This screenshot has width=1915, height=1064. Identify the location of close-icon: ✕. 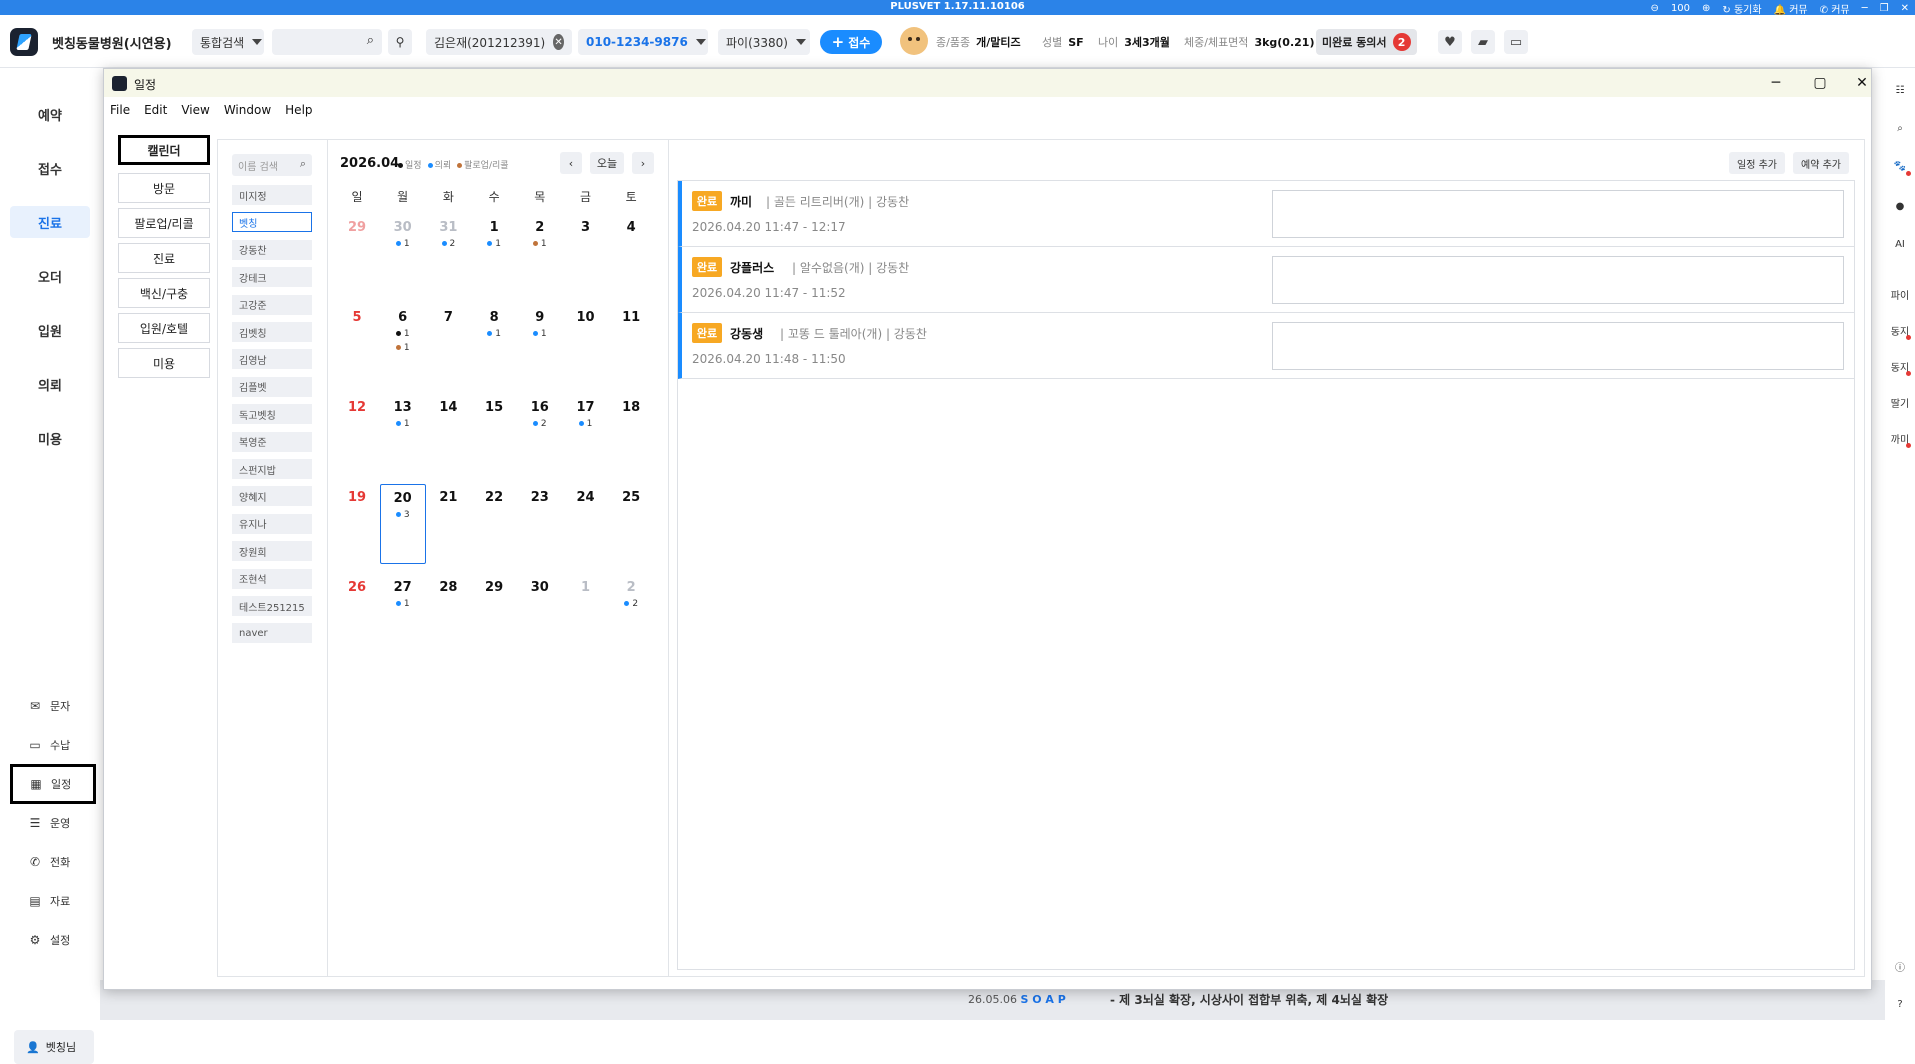
(1905, 8).